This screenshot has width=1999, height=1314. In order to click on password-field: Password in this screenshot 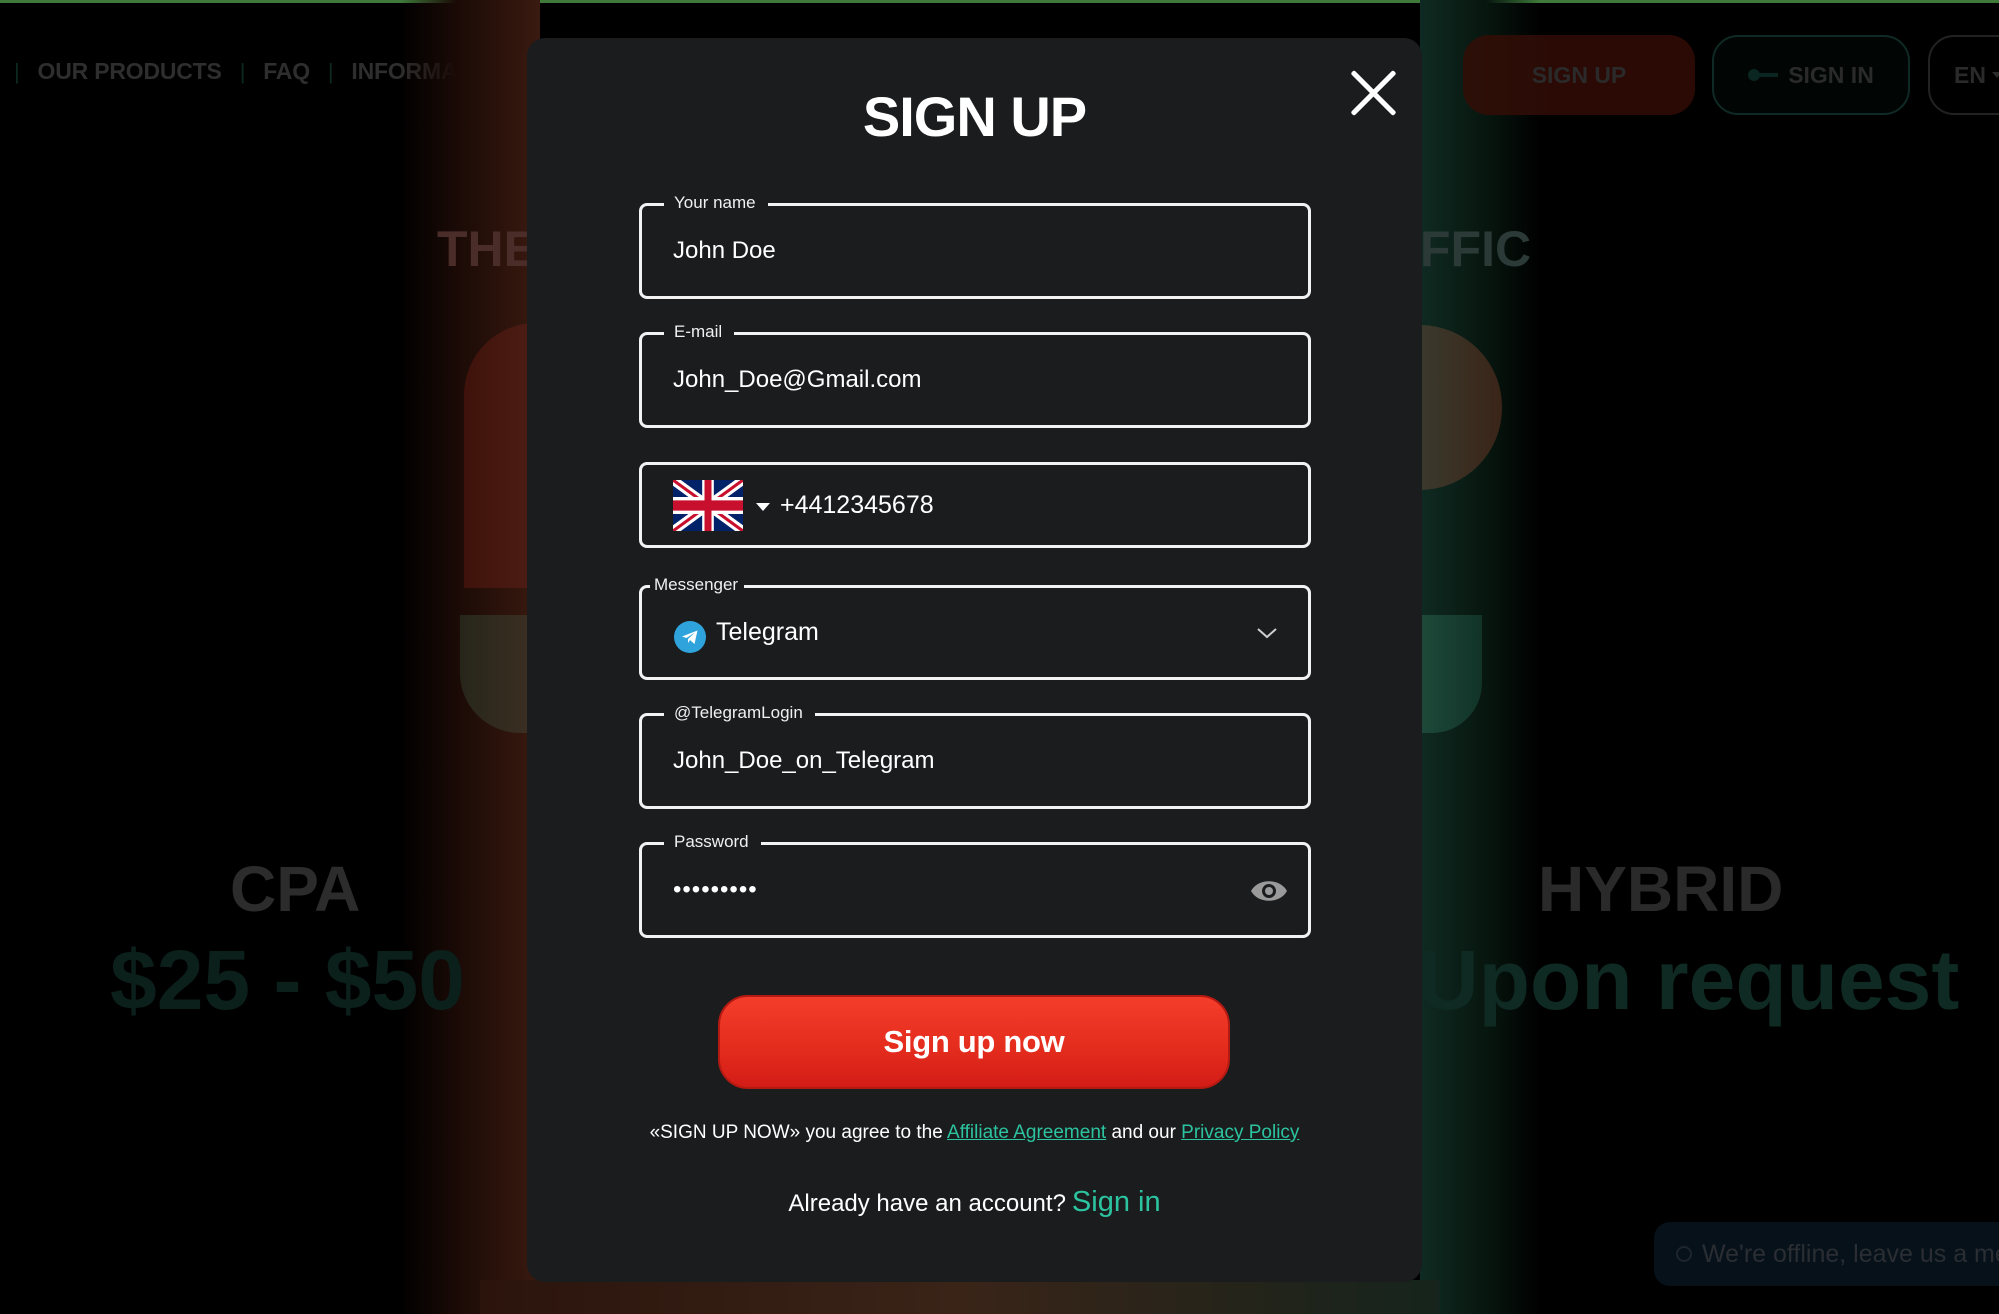, I will do `click(975, 884)`.